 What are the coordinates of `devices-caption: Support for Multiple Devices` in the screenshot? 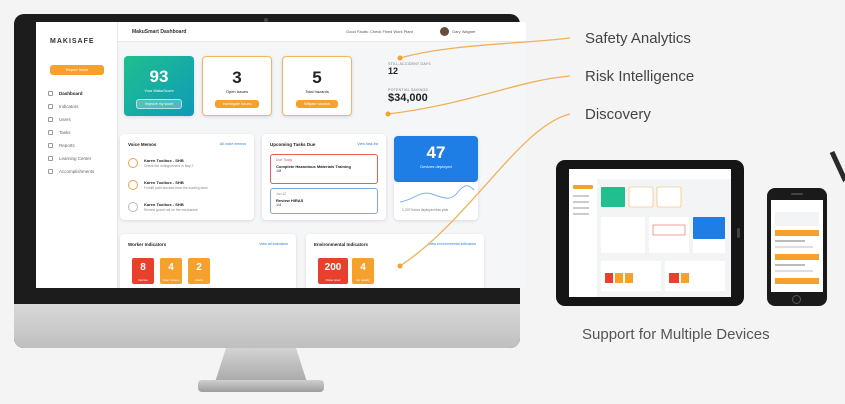 It's located at (676, 334).